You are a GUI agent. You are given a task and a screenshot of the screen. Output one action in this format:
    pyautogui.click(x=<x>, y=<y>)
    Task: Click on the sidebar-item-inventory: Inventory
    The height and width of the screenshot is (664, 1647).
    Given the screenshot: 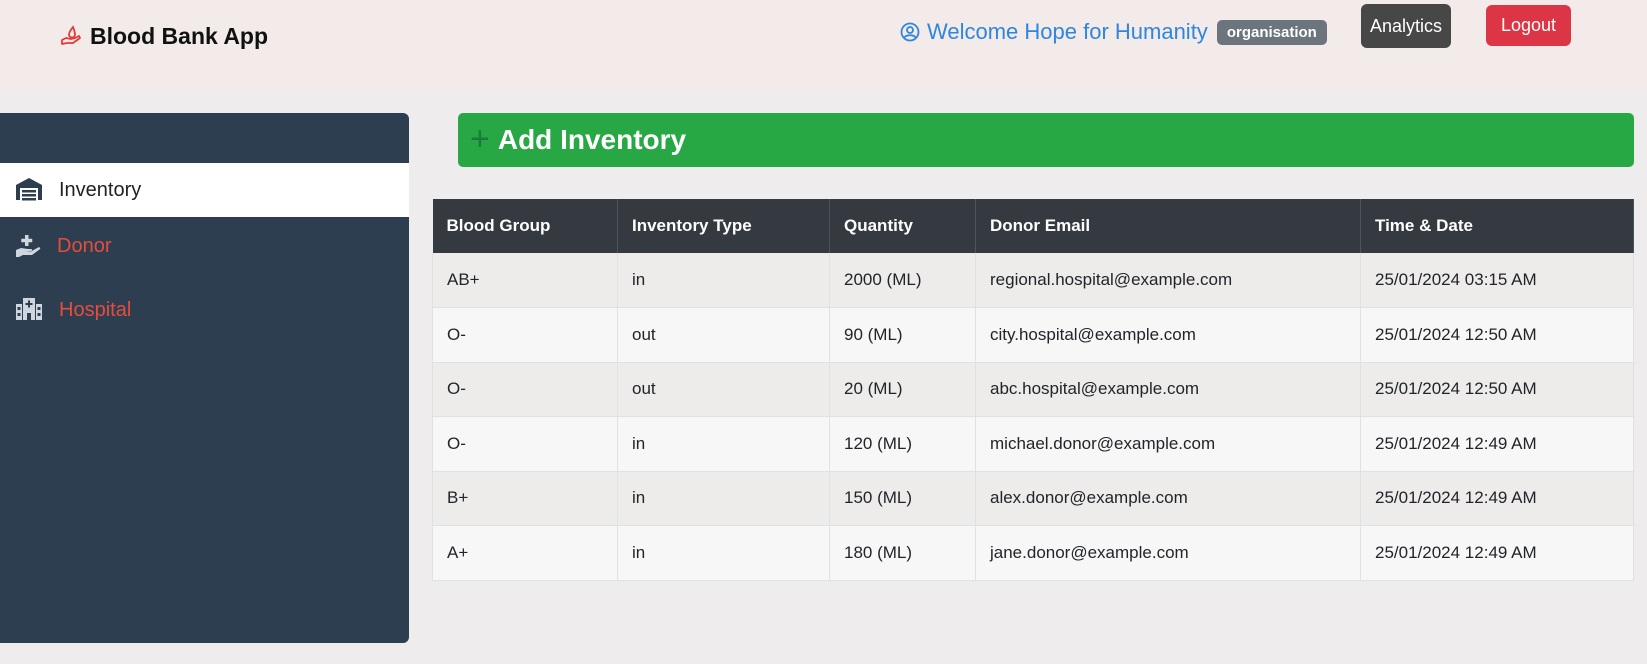 What is the action you would take?
    pyautogui.click(x=204, y=190)
    